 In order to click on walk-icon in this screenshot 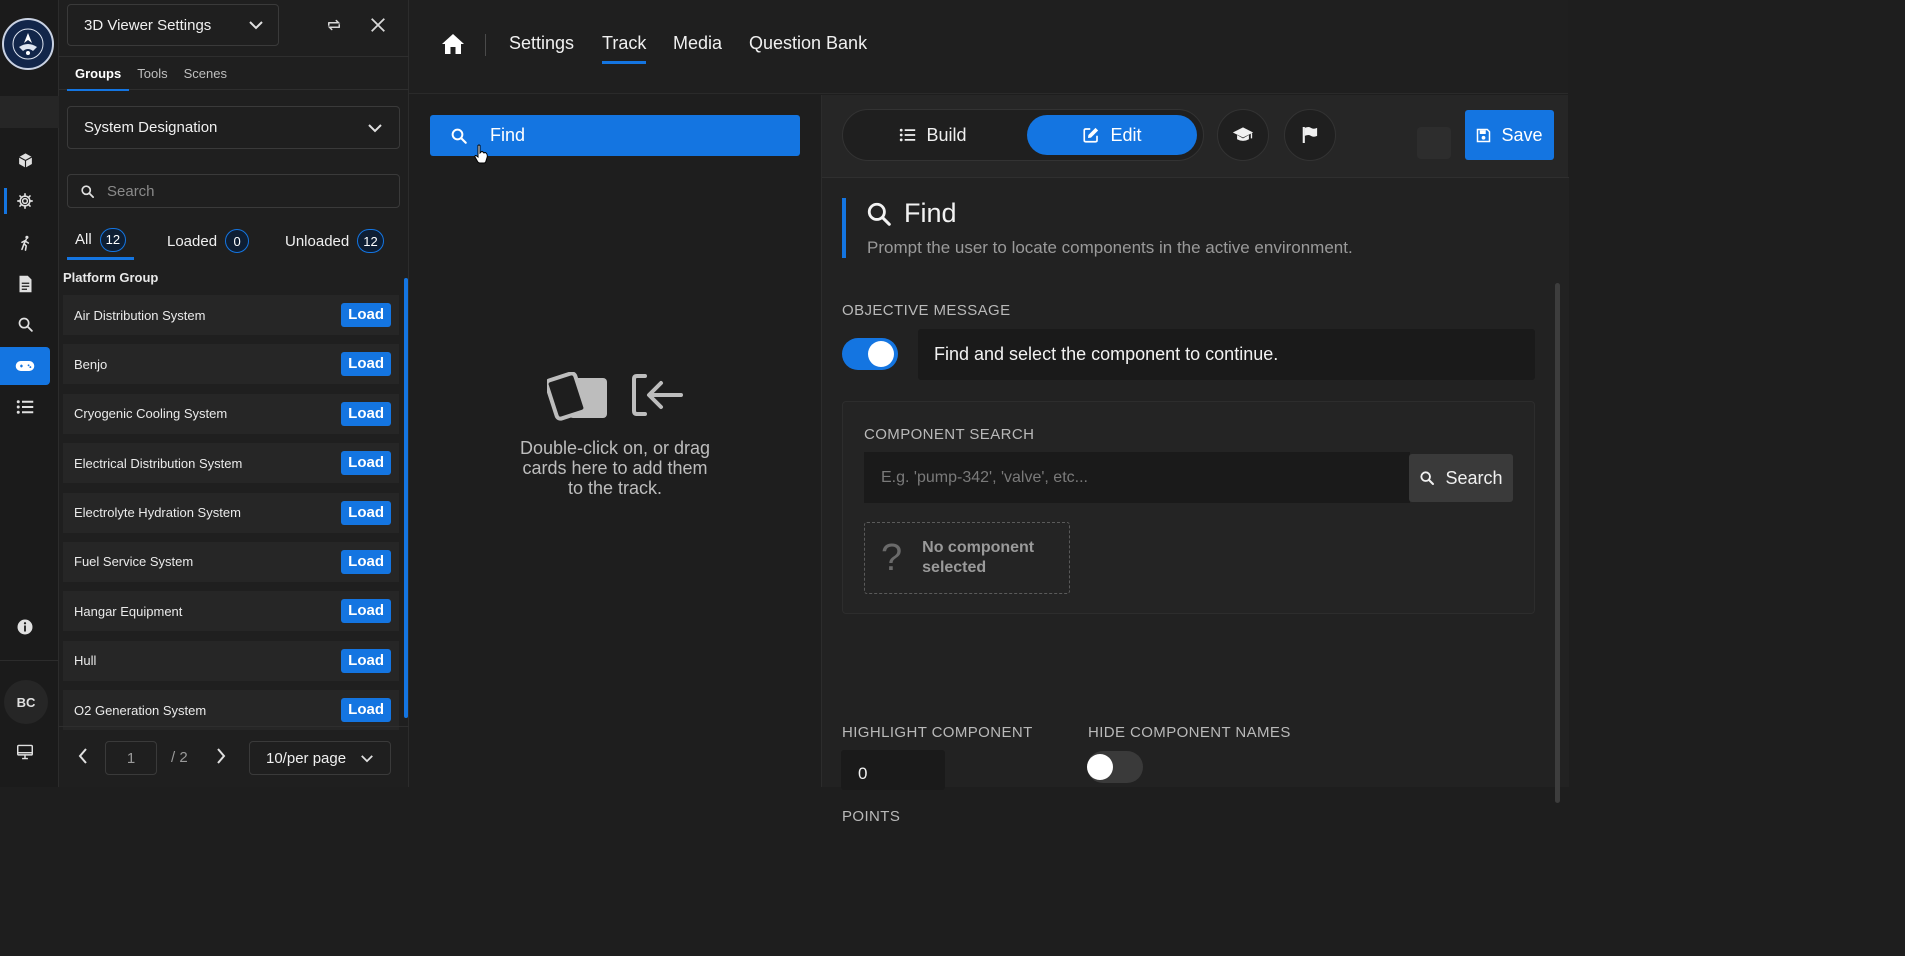, I will do `click(25, 243)`.